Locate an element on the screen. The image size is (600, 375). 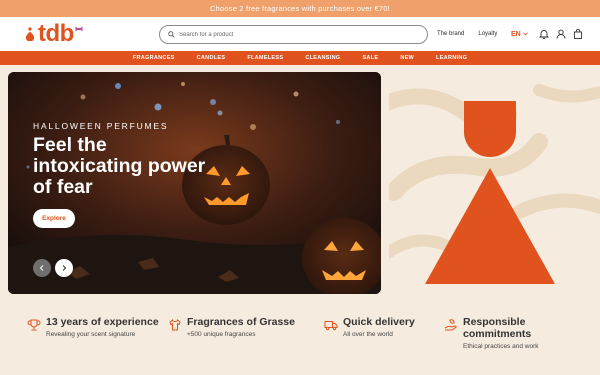
carousel-prev-button is located at coordinates (42, 268).